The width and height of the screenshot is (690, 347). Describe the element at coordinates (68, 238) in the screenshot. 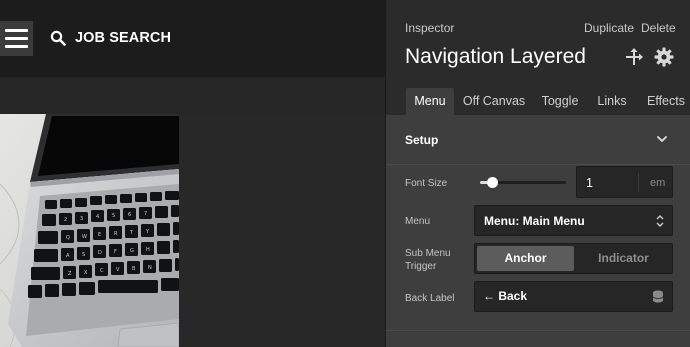

I see `svg-text: Q` at that location.